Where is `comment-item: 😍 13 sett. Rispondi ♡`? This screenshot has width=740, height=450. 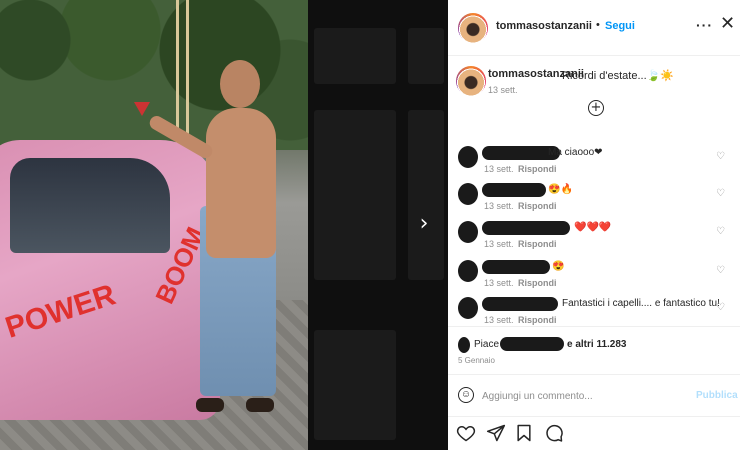
comment-item: 😍 13 sett. Rispondi ♡ is located at coordinates (594, 278).